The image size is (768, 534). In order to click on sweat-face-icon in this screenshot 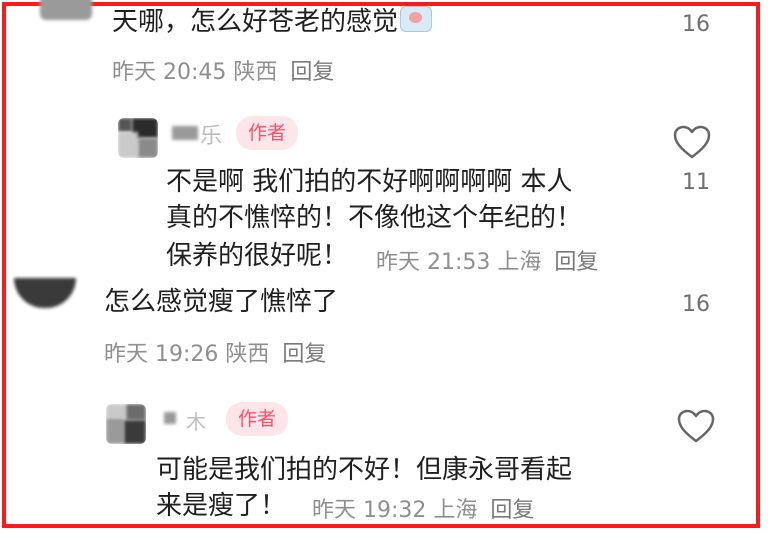, I will do `click(416, 19)`.